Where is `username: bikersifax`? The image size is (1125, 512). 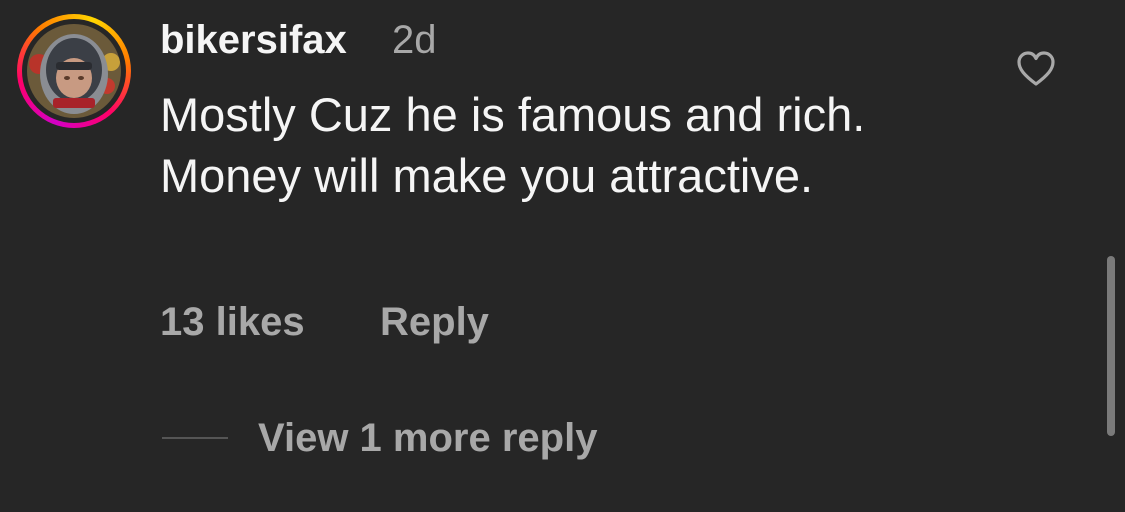 username: bikersifax is located at coordinates (253, 40).